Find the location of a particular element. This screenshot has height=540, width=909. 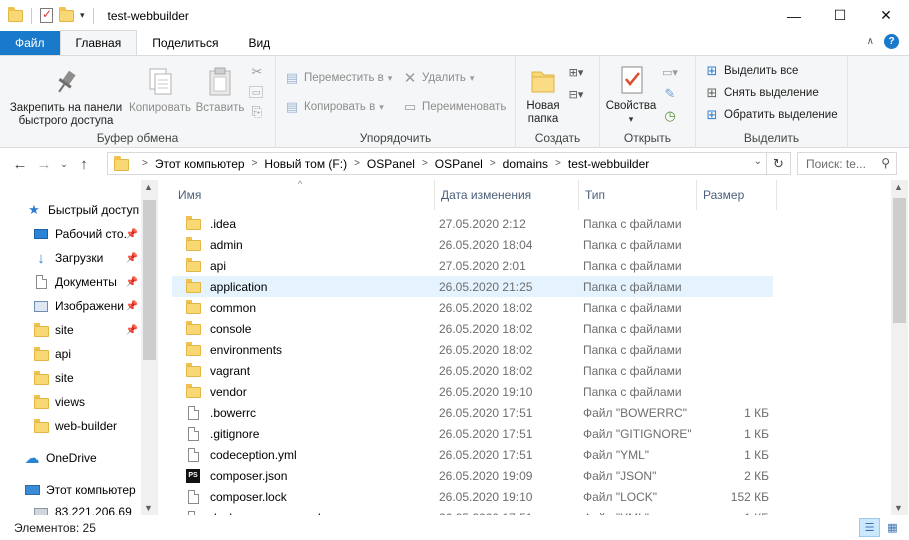

search-input: Поиск: te... ⚲ is located at coordinates (847, 163).